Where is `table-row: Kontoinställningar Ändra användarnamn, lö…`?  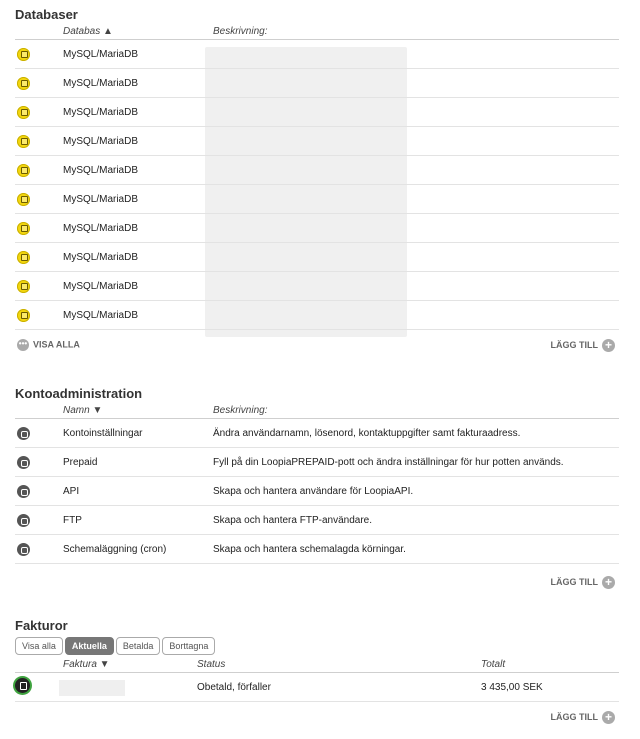 table-row: Kontoinställningar Ändra användarnamn, lö… is located at coordinates (317, 433).